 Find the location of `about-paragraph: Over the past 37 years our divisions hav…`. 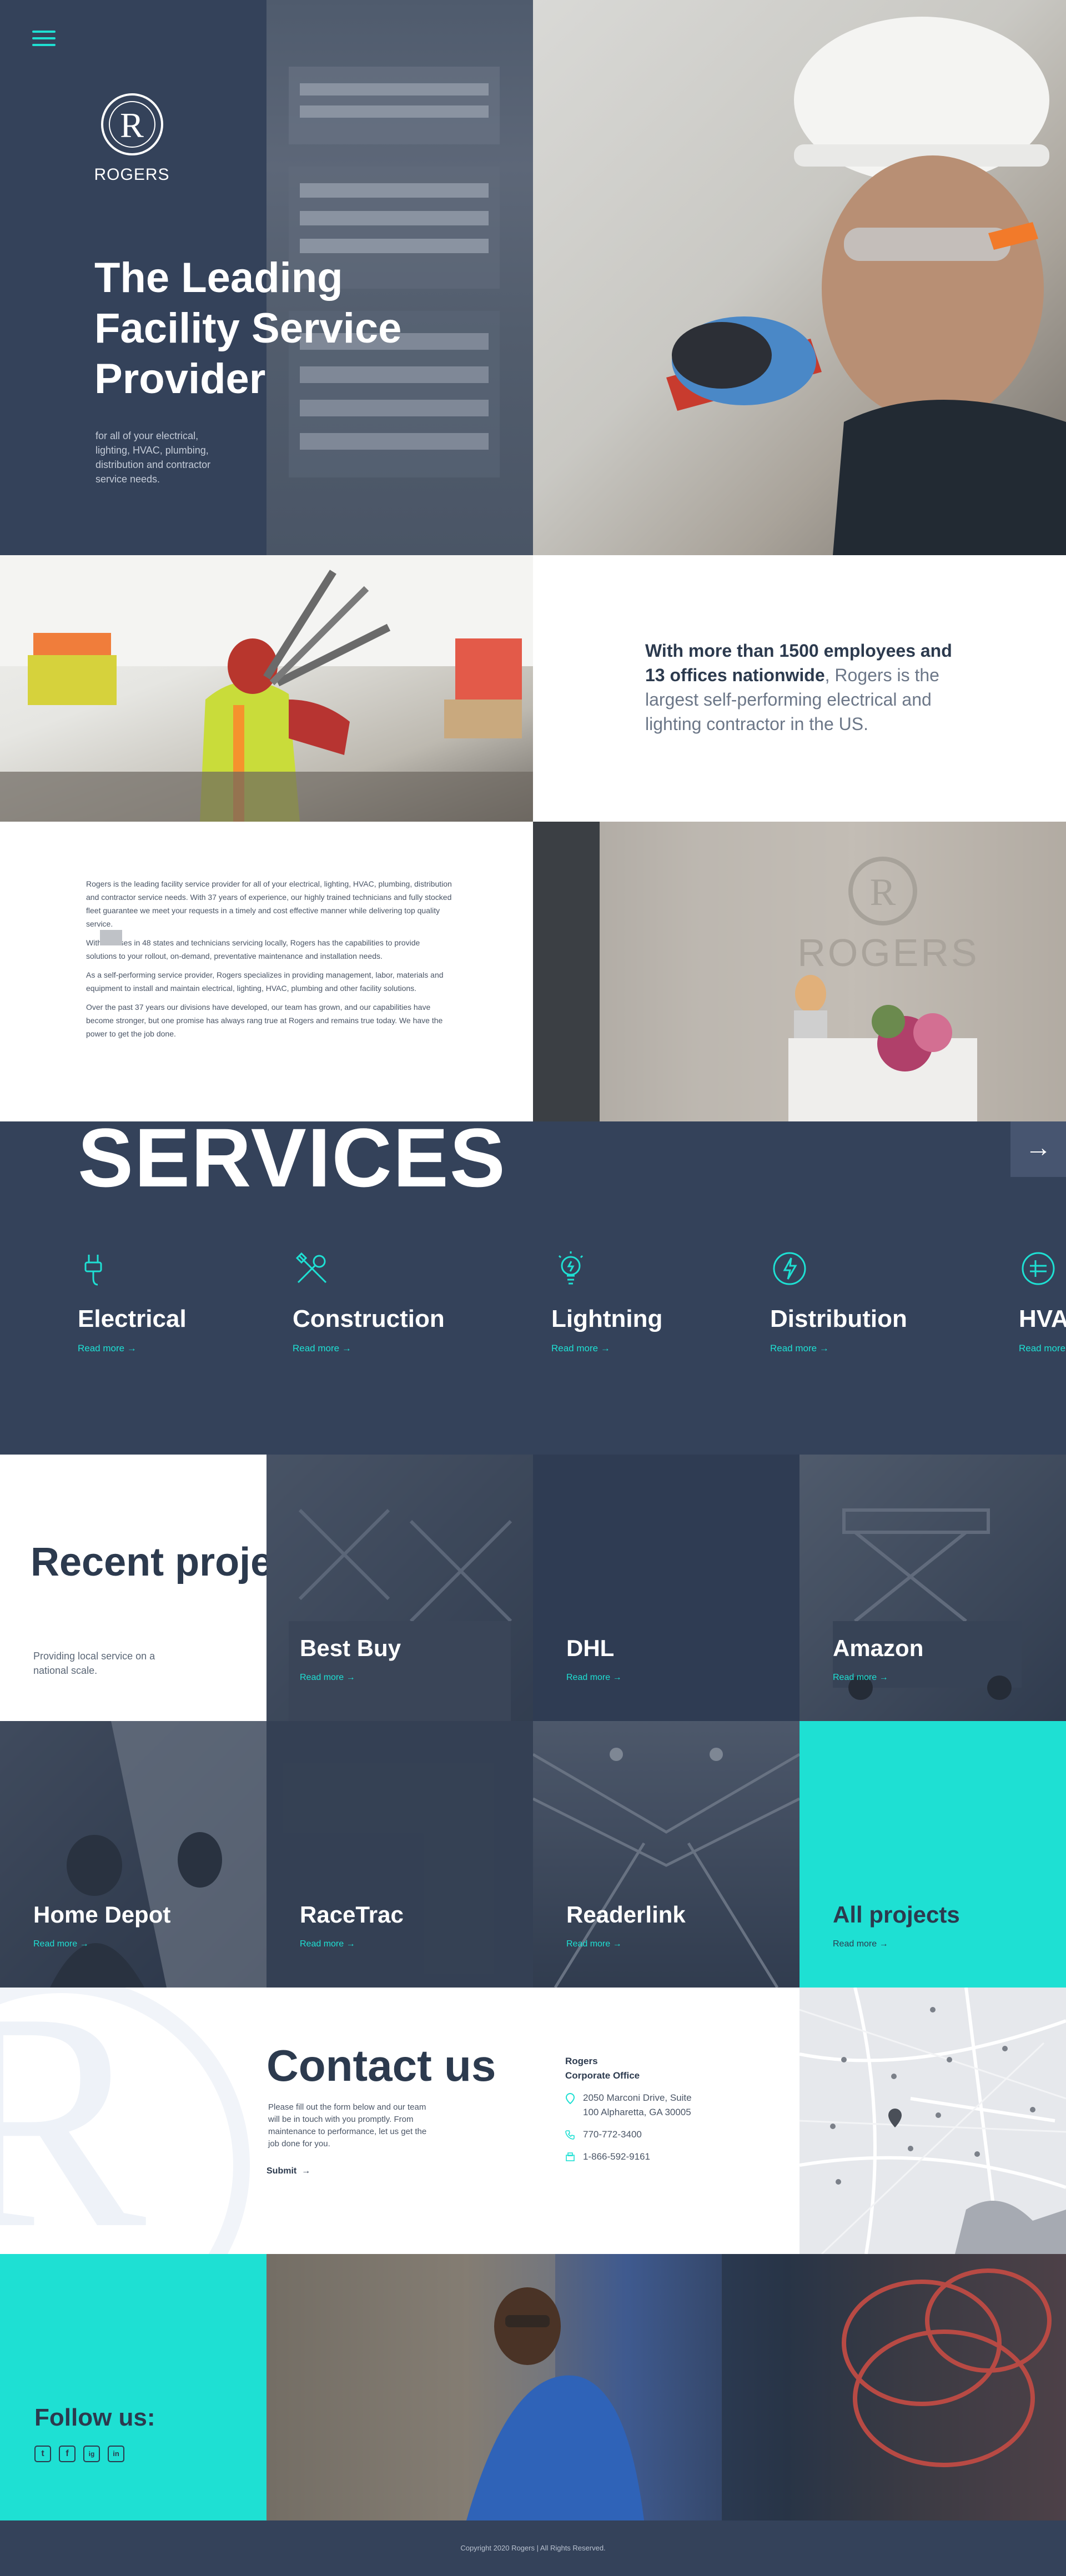

about-paragraph: Over the past 37 years our divisions hav… is located at coordinates (264, 1020).